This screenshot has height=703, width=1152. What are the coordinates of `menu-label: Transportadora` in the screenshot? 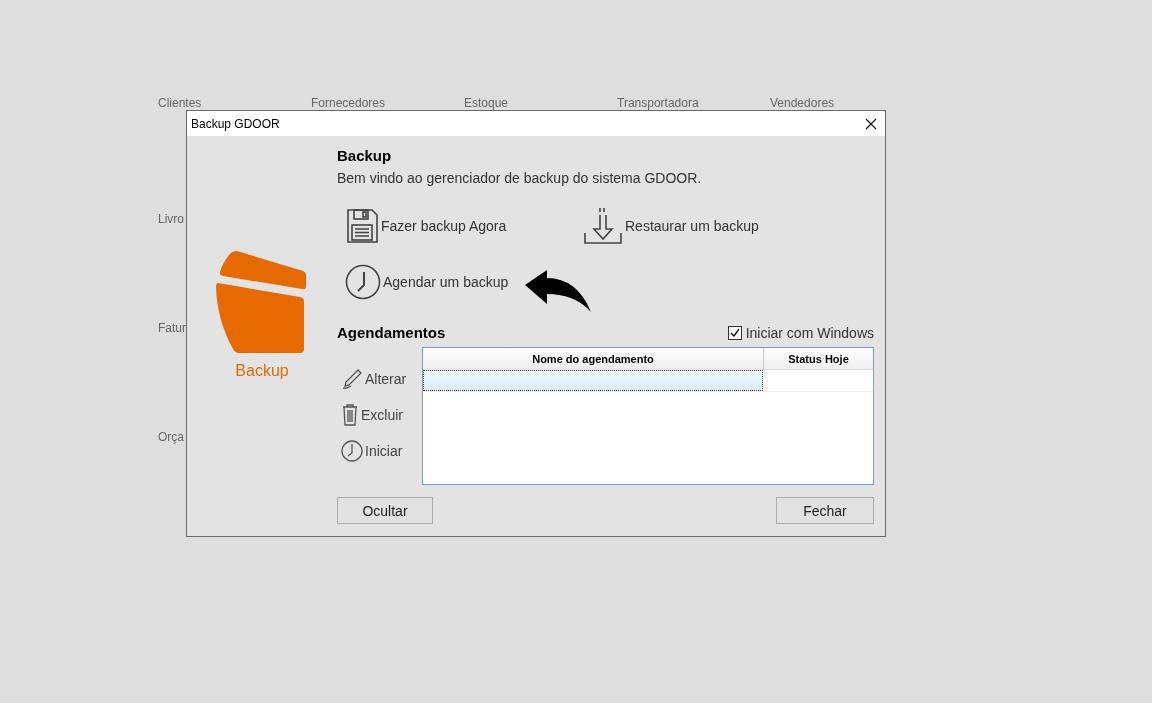 It's located at (658, 103).